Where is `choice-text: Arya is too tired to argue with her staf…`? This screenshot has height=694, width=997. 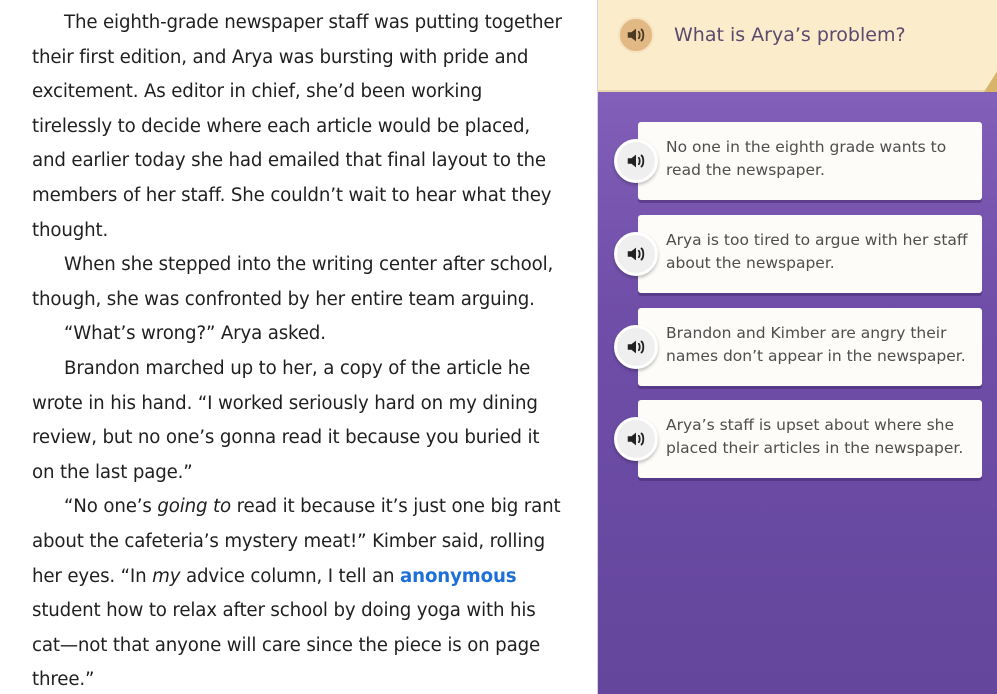
choice-text: Arya is too tired to argue with her staf… is located at coordinates (817, 251).